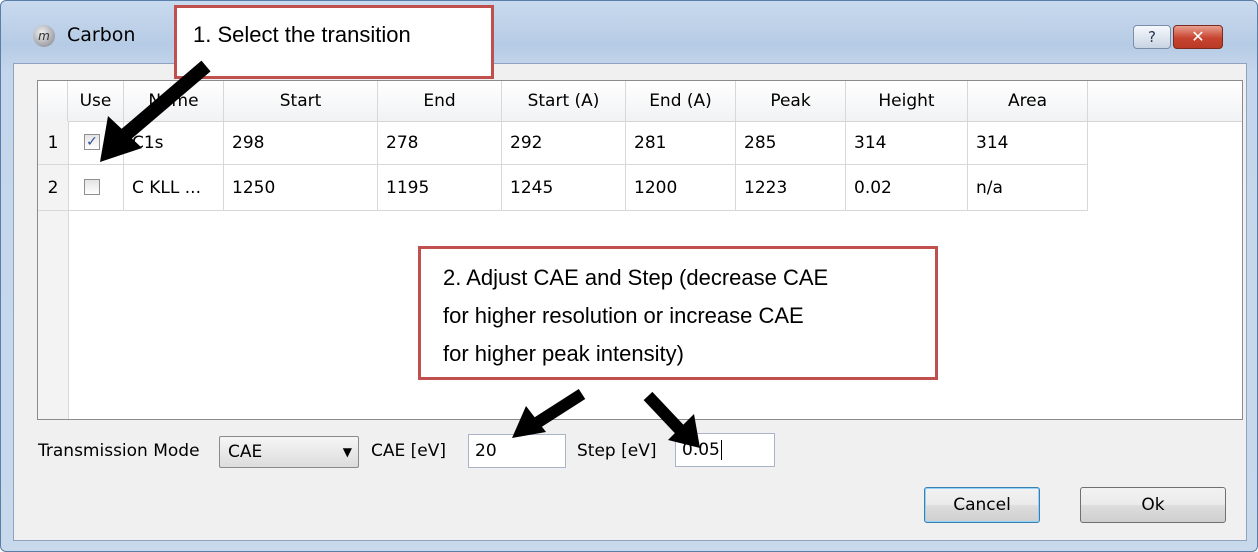 This screenshot has width=1258, height=552. I want to click on arrow-to-checkbox-icon, so click(155, 111).